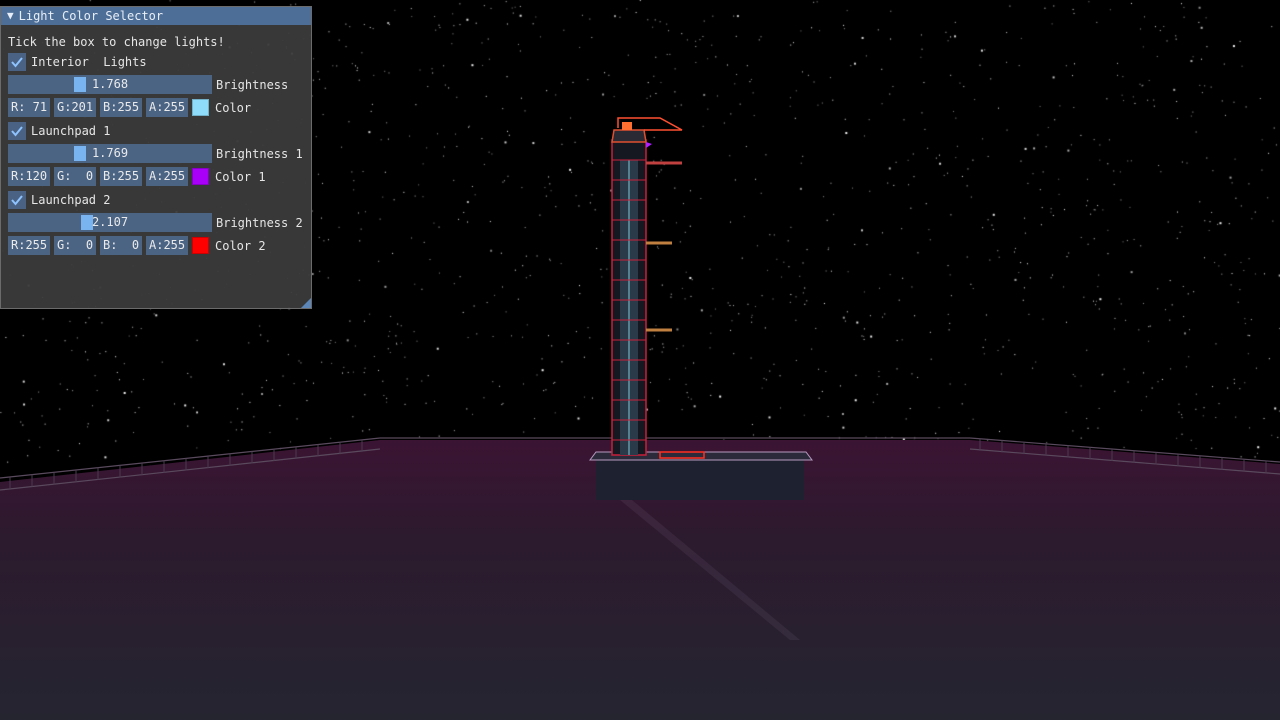 This screenshot has width=1280, height=720. What do you see at coordinates (121, 245) in the screenshot?
I see `color-channel-input: B: 0` at bounding box center [121, 245].